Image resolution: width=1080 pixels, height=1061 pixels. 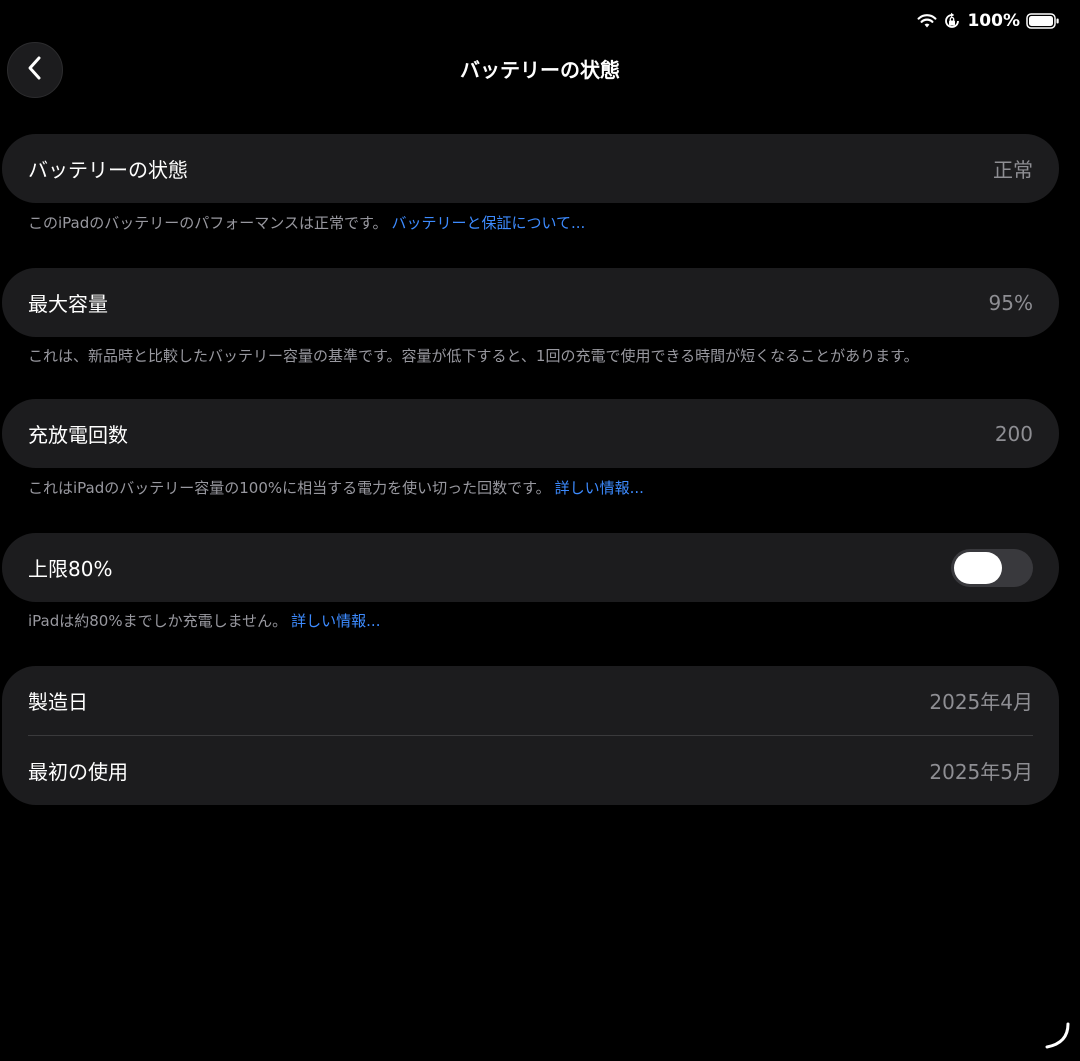 What do you see at coordinates (68, 304) in the screenshot?
I see `max-capacity-label: 最大容量` at bounding box center [68, 304].